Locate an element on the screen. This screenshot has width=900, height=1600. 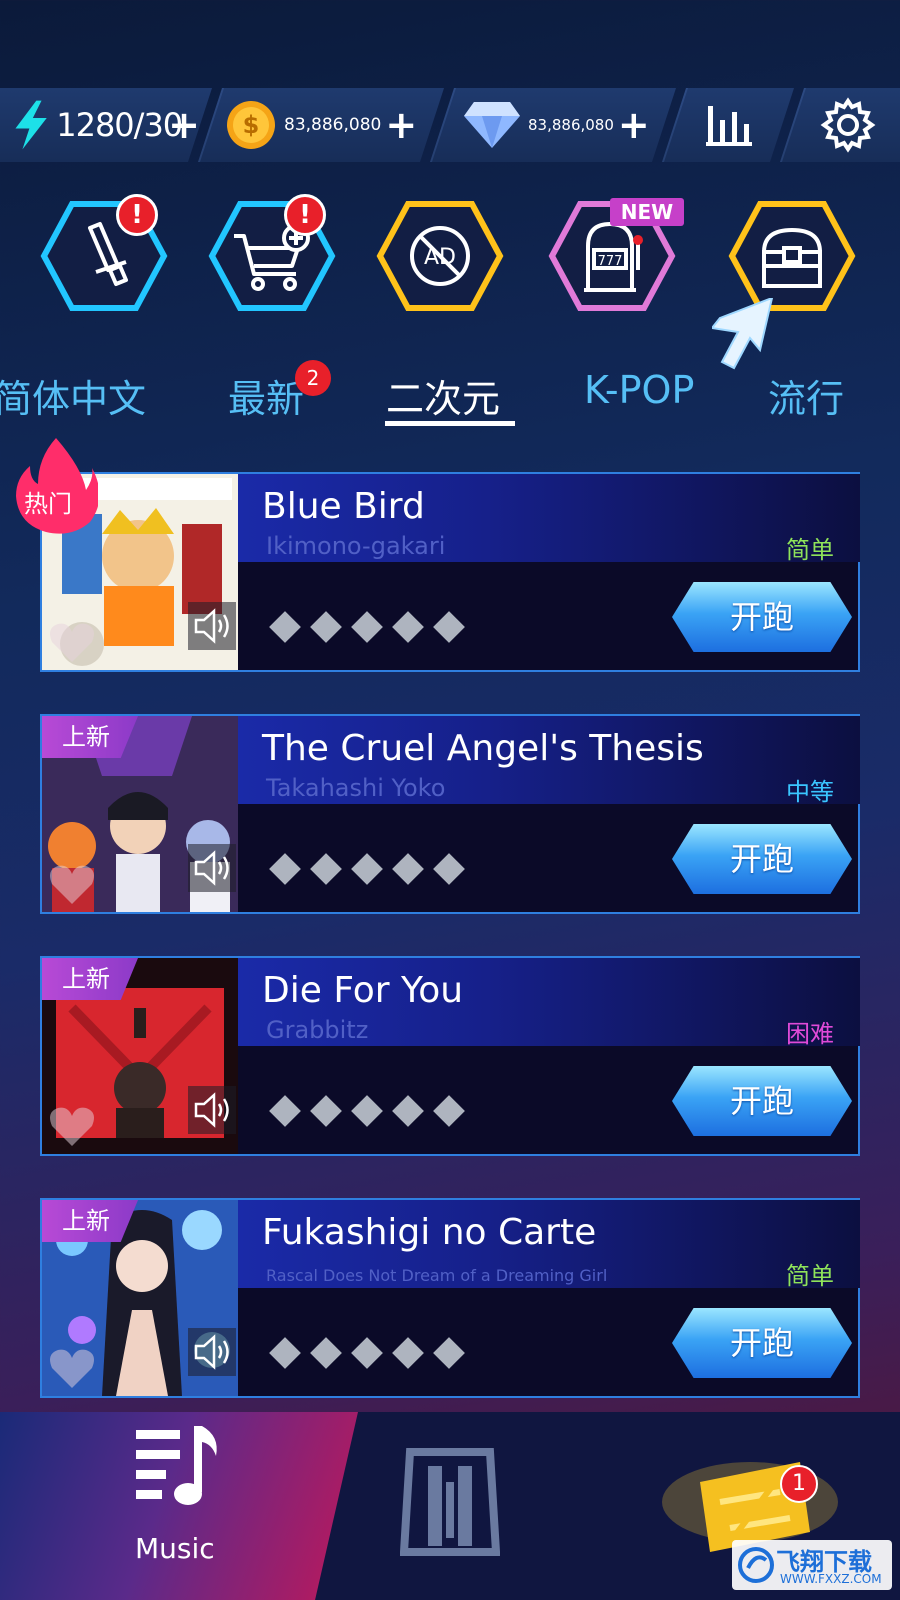
nav-garage-tab is located at coordinates (450, 1500).